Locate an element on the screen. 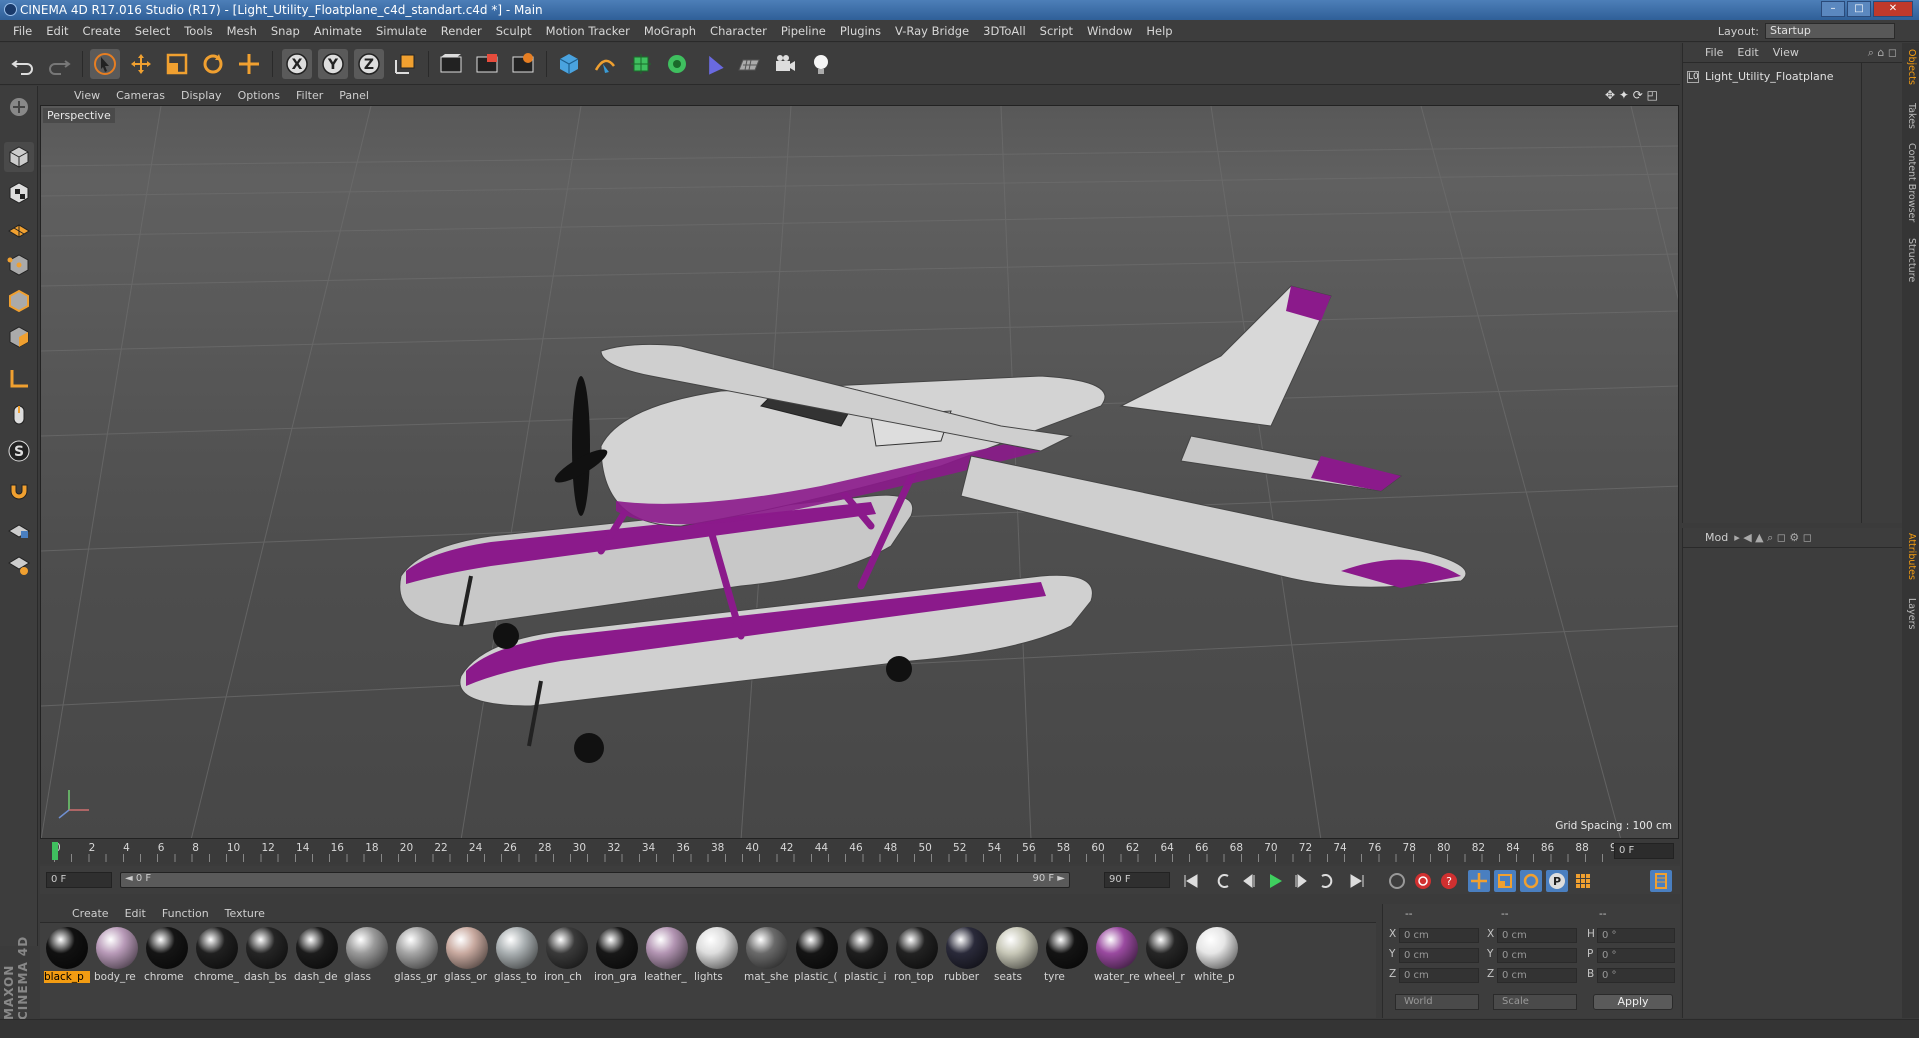  size-z-field: 0 cm is located at coordinates (1537, 975).